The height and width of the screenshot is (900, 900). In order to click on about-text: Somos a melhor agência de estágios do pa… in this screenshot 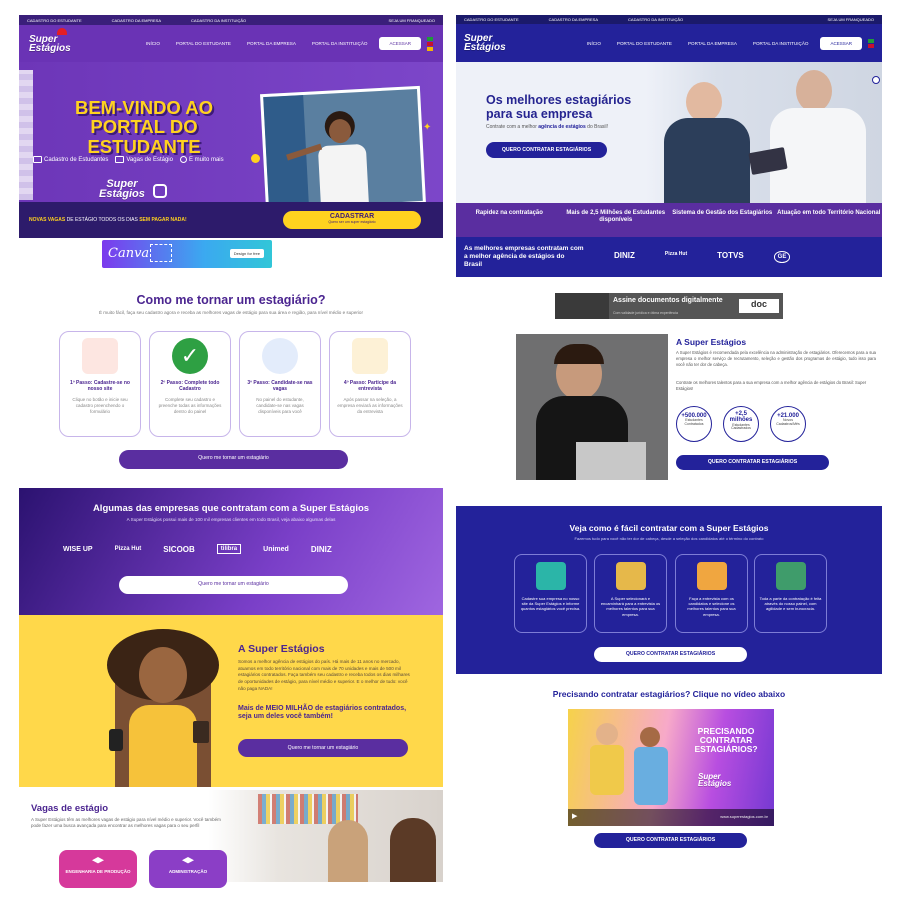, I will do `click(324, 675)`.